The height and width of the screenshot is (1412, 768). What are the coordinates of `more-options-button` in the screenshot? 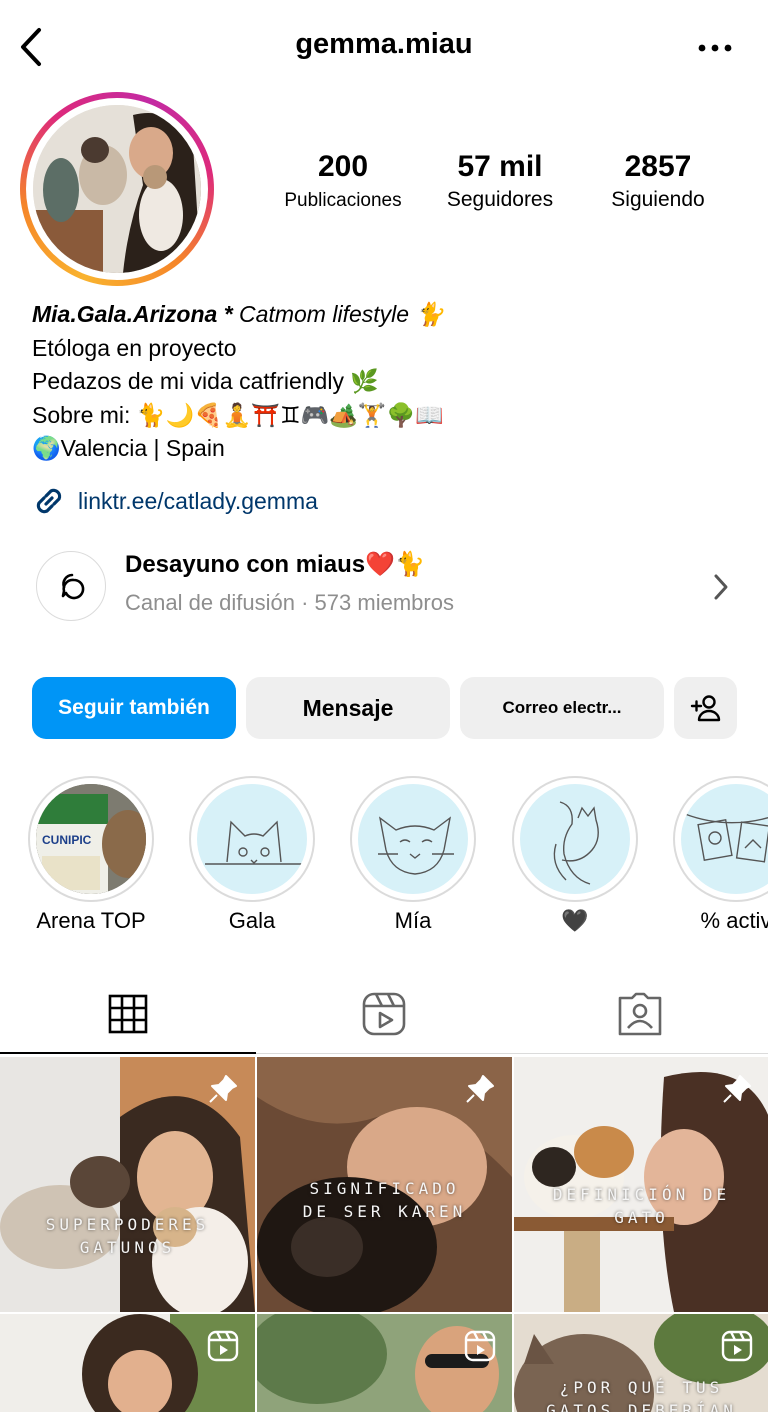 It's located at (715, 48).